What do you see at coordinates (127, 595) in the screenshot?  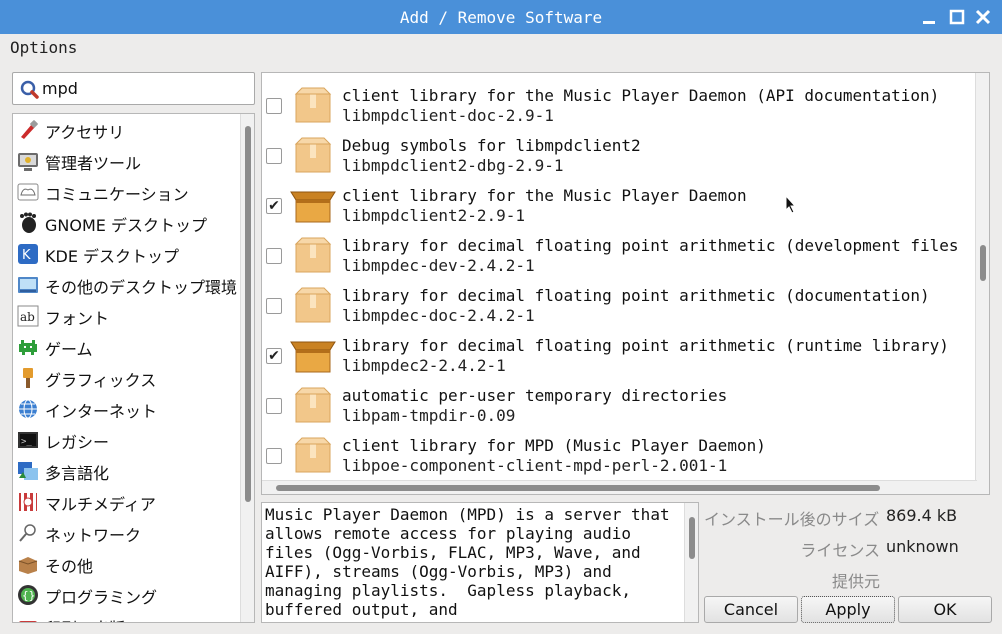 I see `category-item-programming: {} プログラミング` at bounding box center [127, 595].